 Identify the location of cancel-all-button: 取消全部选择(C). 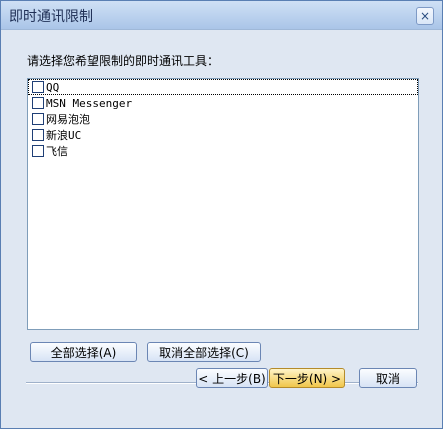
(204, 352).